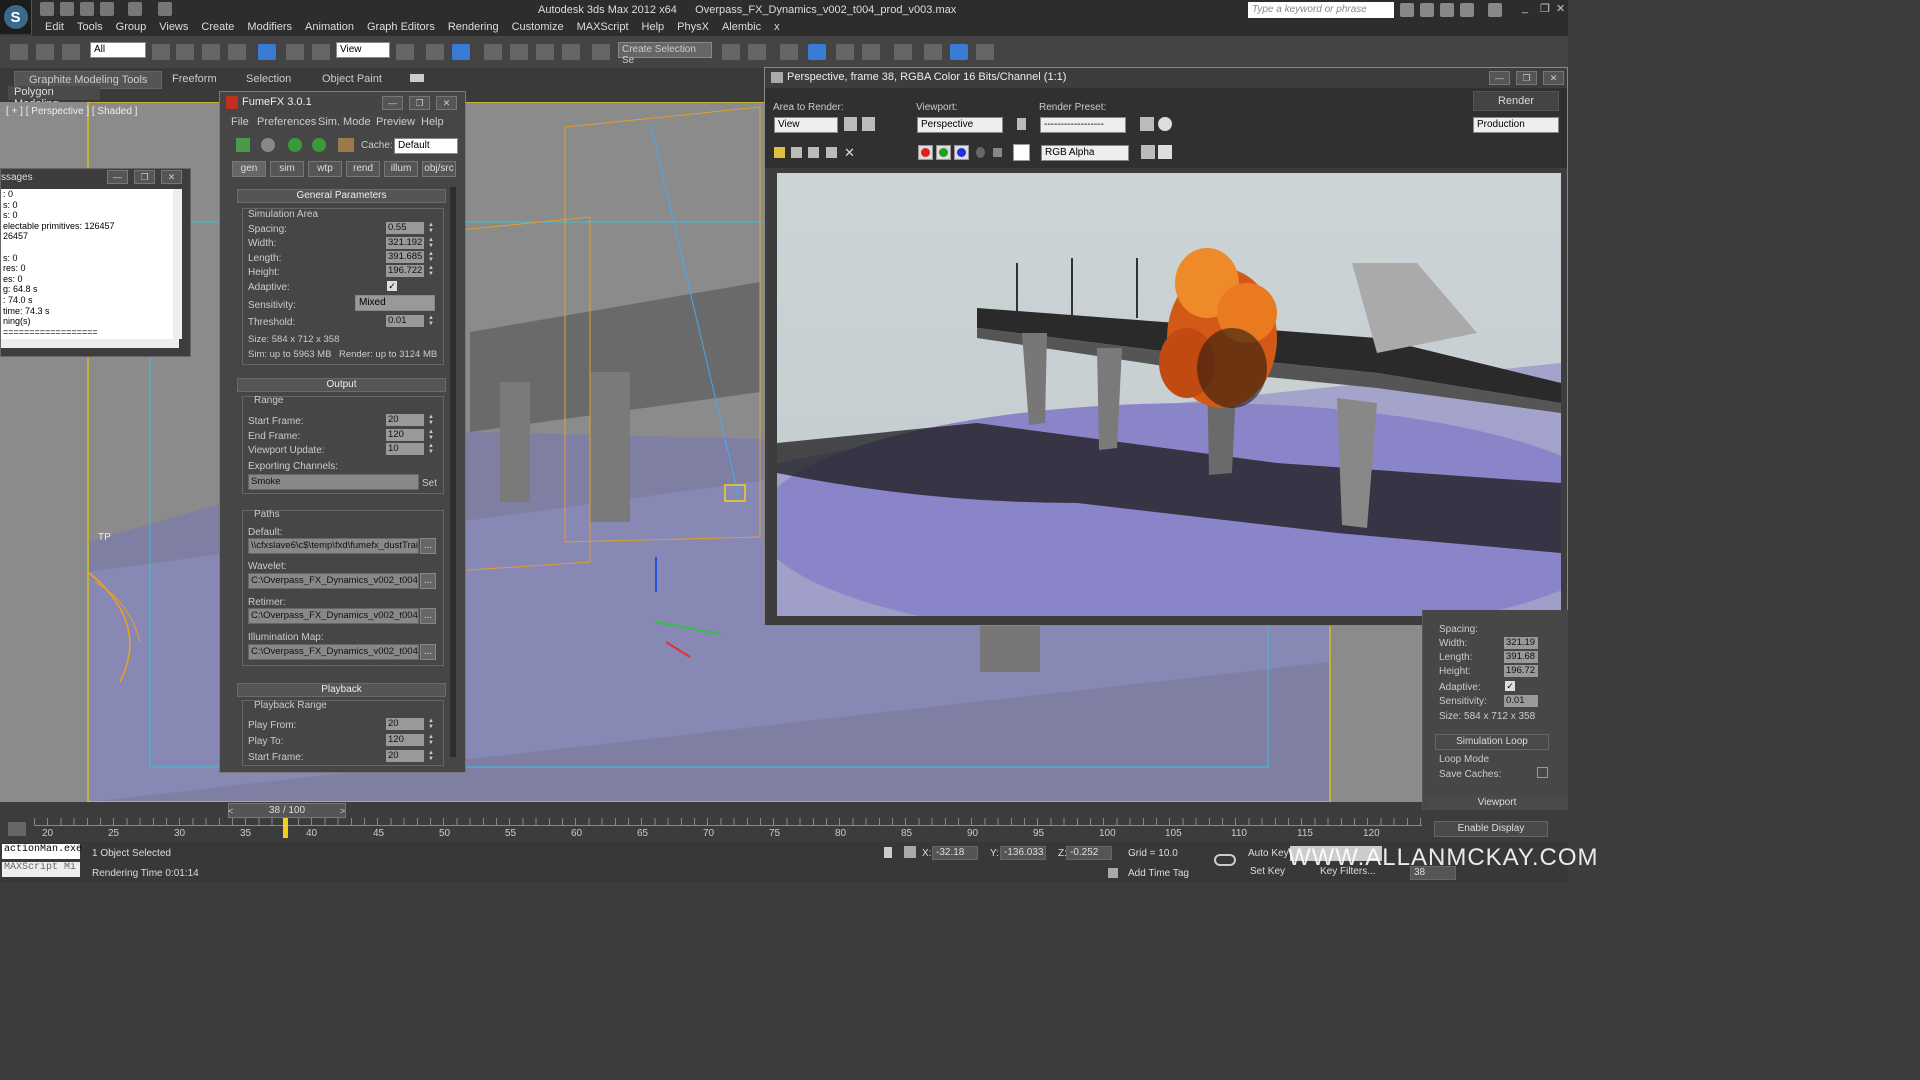 Image resolution: width=1920 pixels, height=1080 pixels. Describe the element at coordinates (571, 52) in the screenshot. I see `spinner-snap-icon` at that location.